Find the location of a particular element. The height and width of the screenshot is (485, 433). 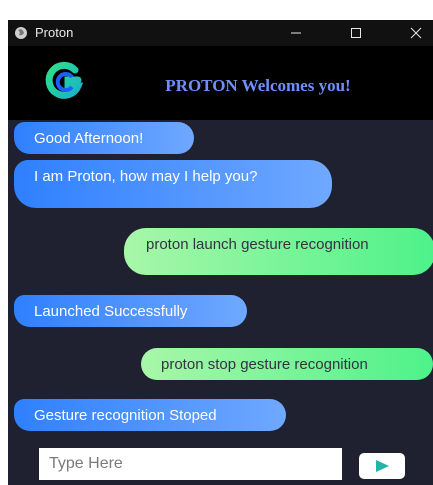

bot-message: Launched Successfully is located at coordinates (130, 311).